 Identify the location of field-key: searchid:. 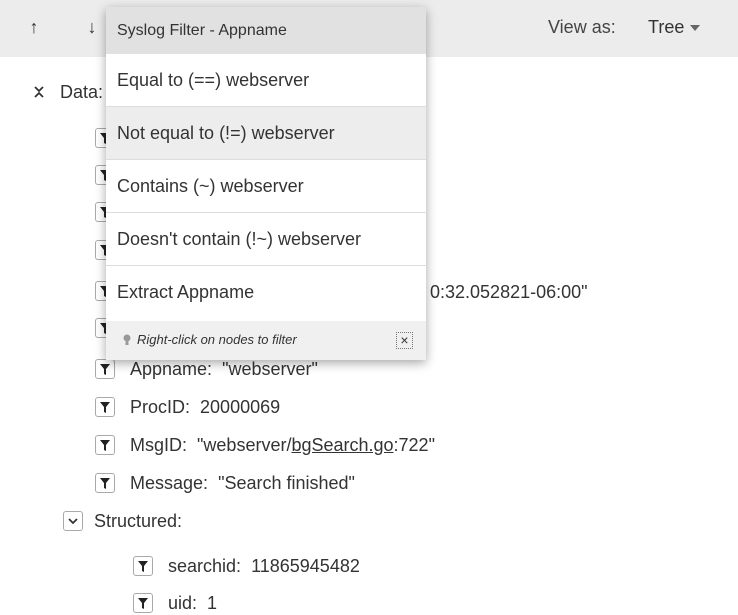
(205, 566).